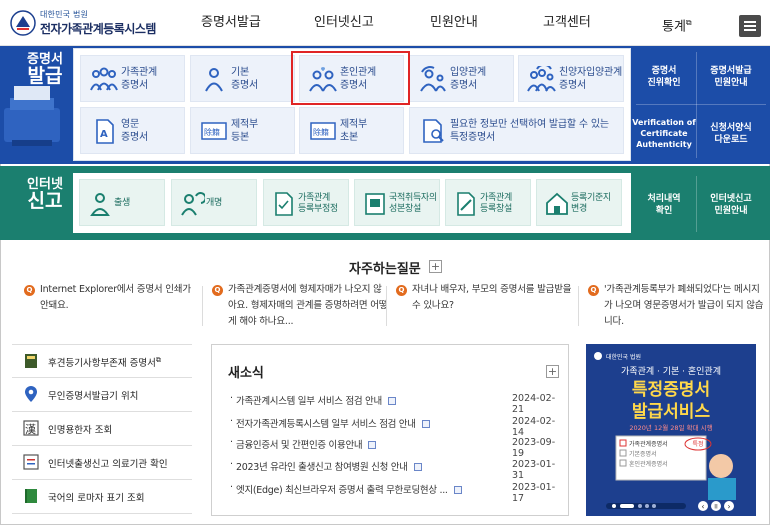 Image resolution: width=770 pixels, height=525 pixels. I want to click on link-form-download: 신청서양식 다운로드, so click(731, 134).